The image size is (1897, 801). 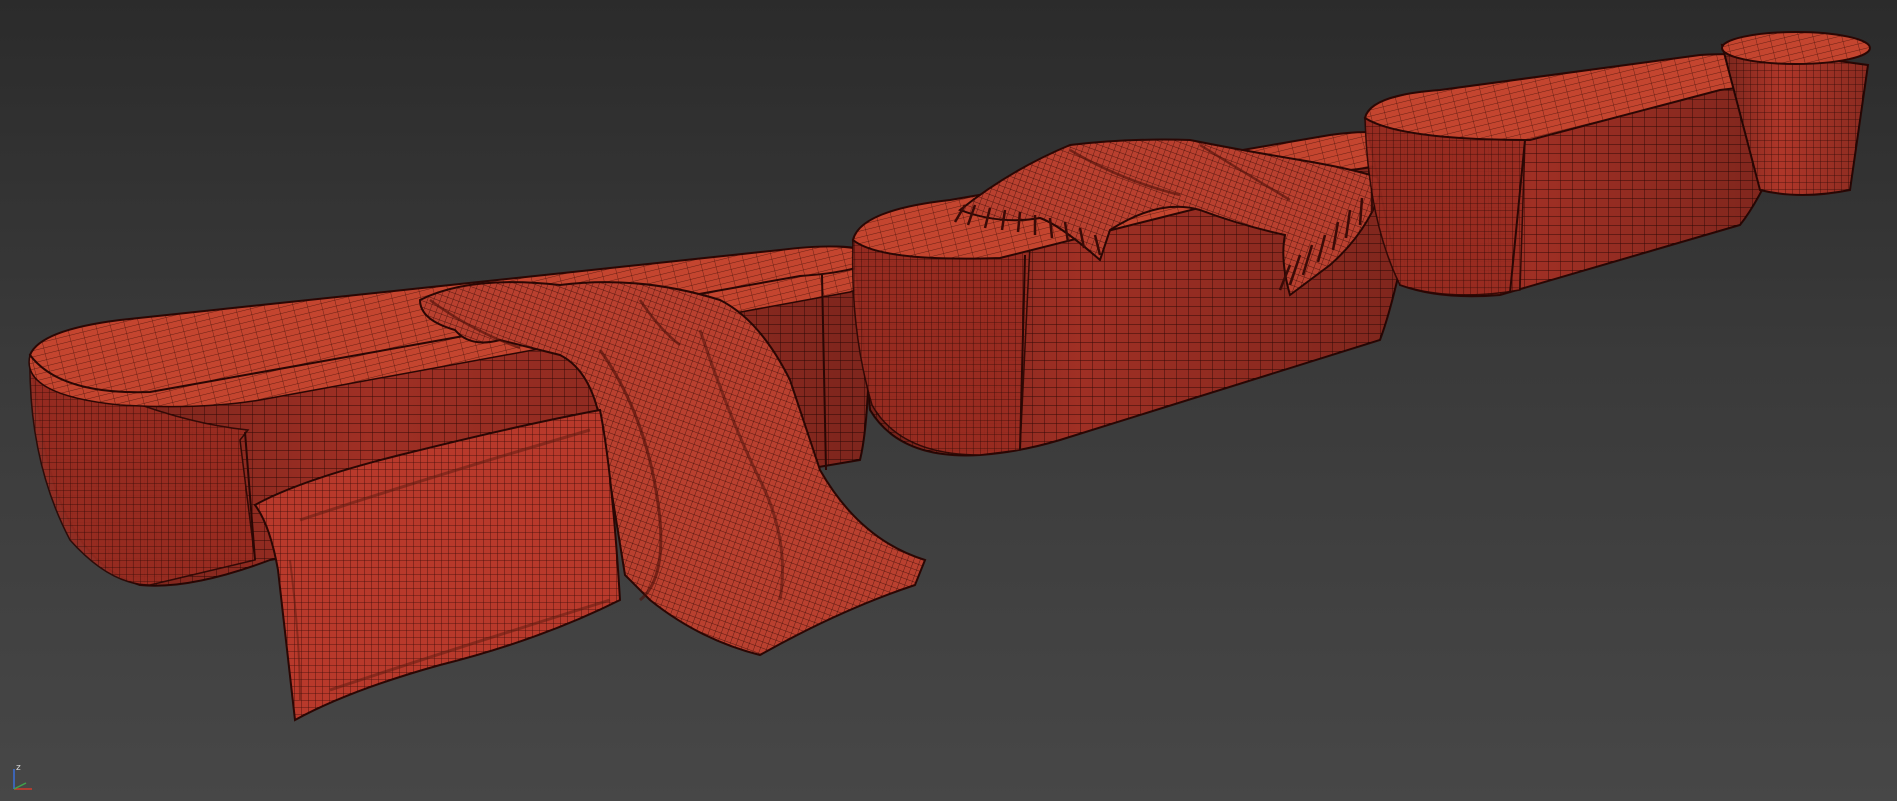 What do you see at coordinates (20, 786) in the screenshot?
I see `y-axis-line` at bounding box center [20, 786].